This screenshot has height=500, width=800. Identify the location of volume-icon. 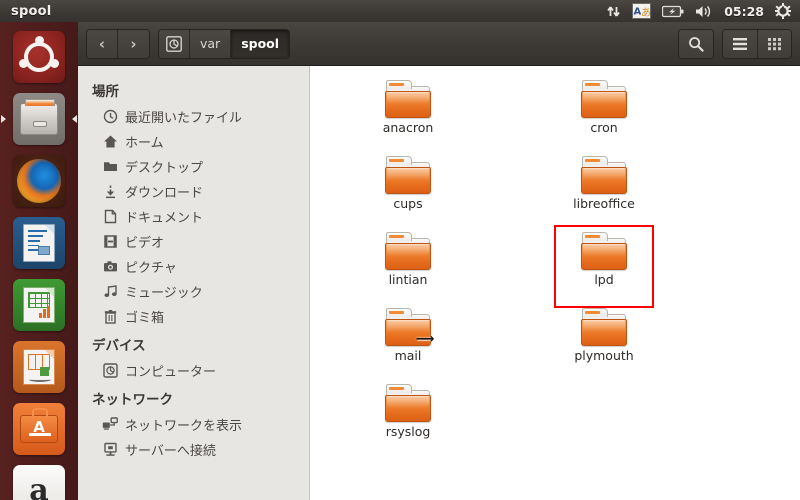
(704, 11).